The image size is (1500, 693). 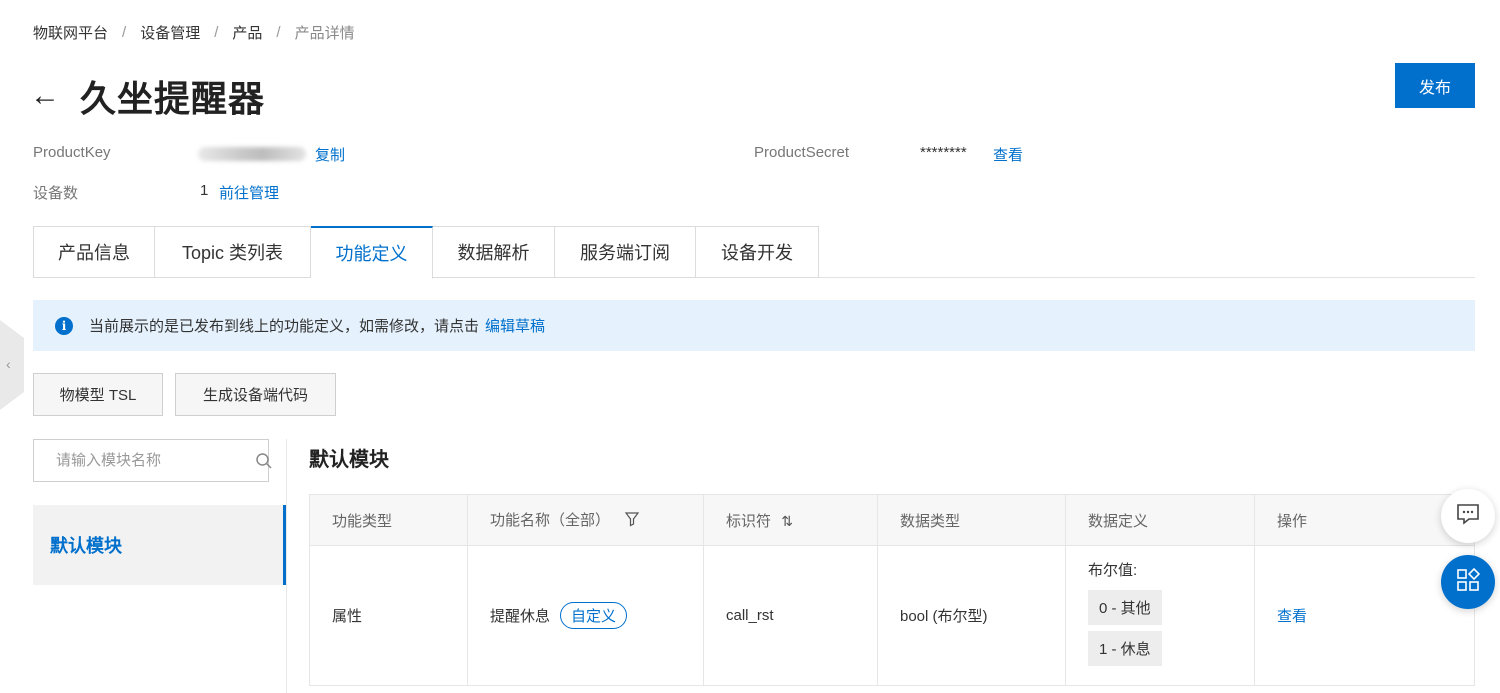 I want to click on col-header-identifier-label: 标识符, so click(x=749, y=521).